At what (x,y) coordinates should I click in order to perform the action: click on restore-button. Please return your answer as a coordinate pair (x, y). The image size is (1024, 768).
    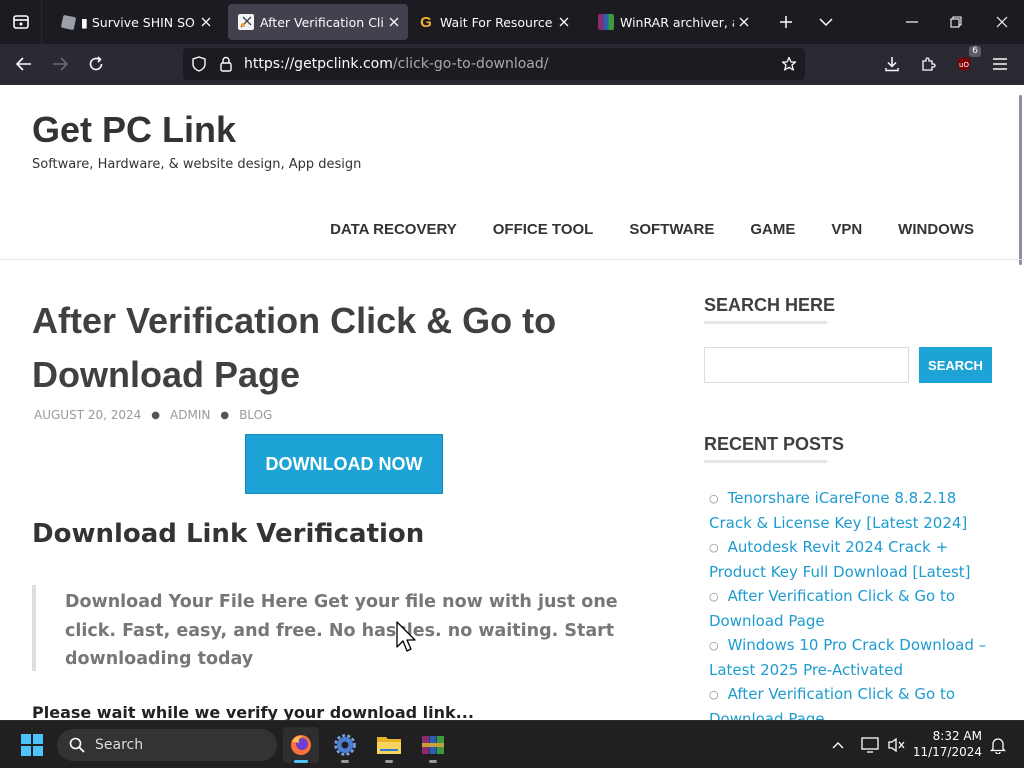
    Looking at the image, I should click on (956, 22).